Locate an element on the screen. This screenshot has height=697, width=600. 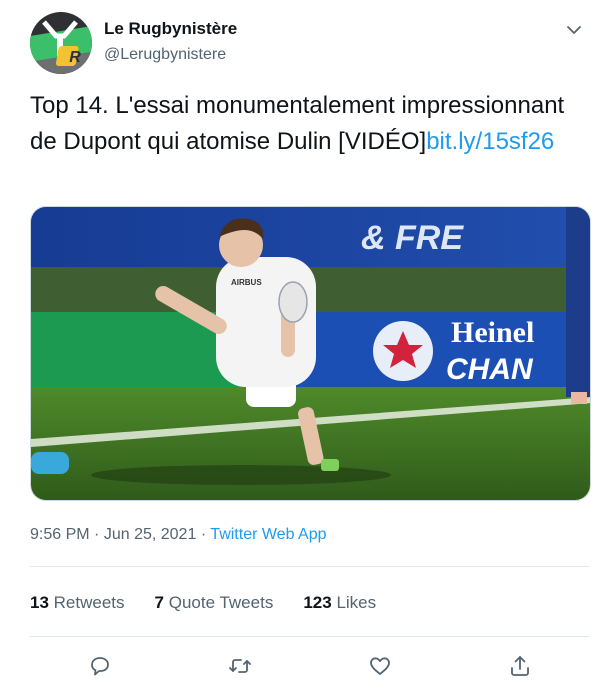
tweet-stats: 13 Retweets 7 Quote Tweets 123 Likes is located at coordinates (203, 603).